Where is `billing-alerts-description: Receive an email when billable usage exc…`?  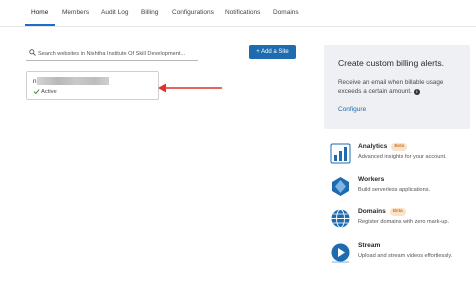
billing-alerts-description: Receive an email when billable usage exc… is located at coordinates (400, 87).